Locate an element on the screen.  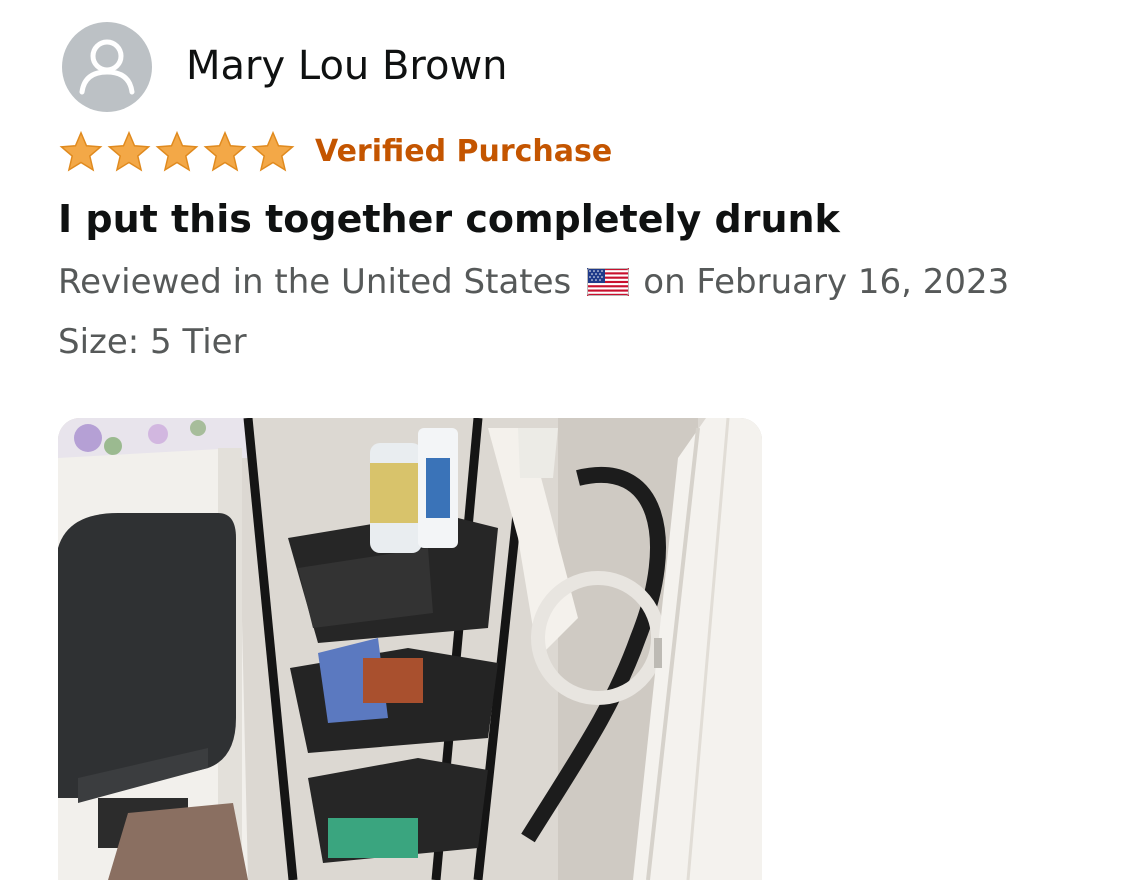
reviewer-name: Mary Lou Brown is located at coordinates (347, 66).